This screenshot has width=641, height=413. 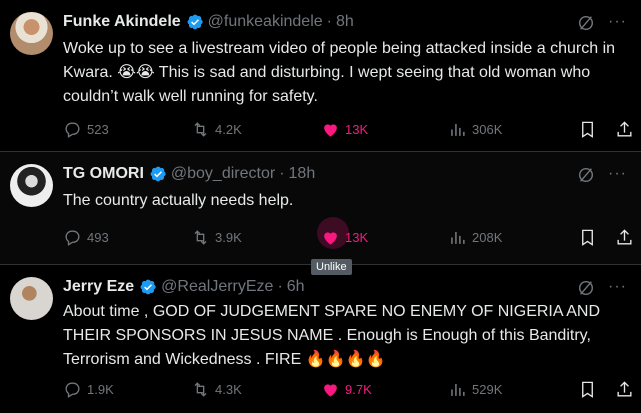 What do you see at coordinates (216, 129) in the screenshot?
I see `retweet-button: 4.2K` at bounding box center [216, 129].